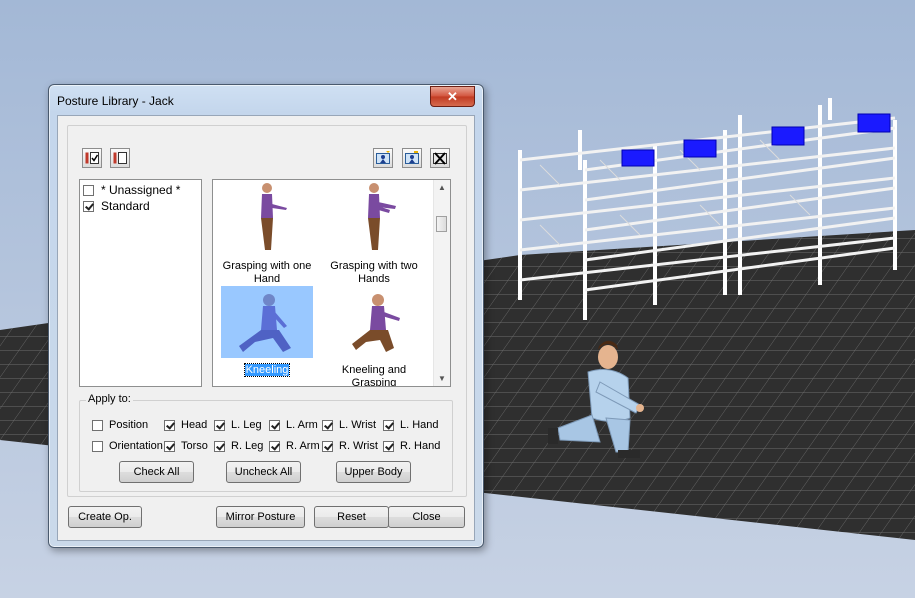 The height and width of the screenshot is (598, 915). I want to click on delete-posture-icon, so click(440, 158).